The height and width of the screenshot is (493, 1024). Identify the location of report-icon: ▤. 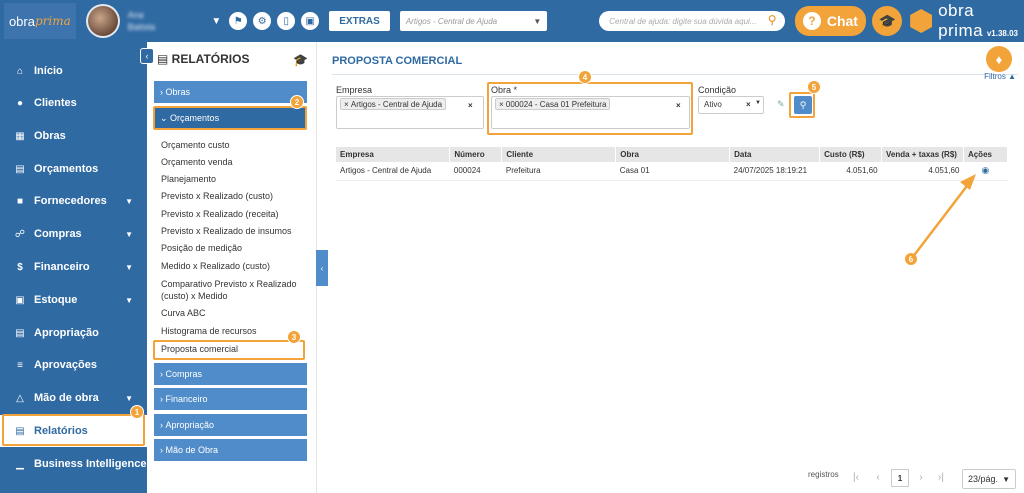
(20, 431).